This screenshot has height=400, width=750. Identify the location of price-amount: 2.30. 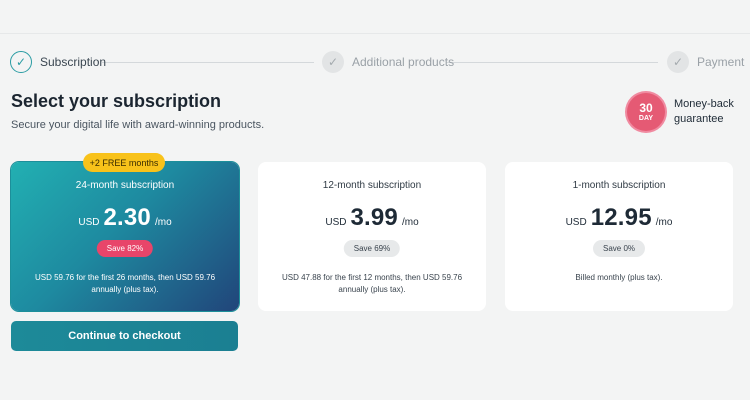
(127, 217).